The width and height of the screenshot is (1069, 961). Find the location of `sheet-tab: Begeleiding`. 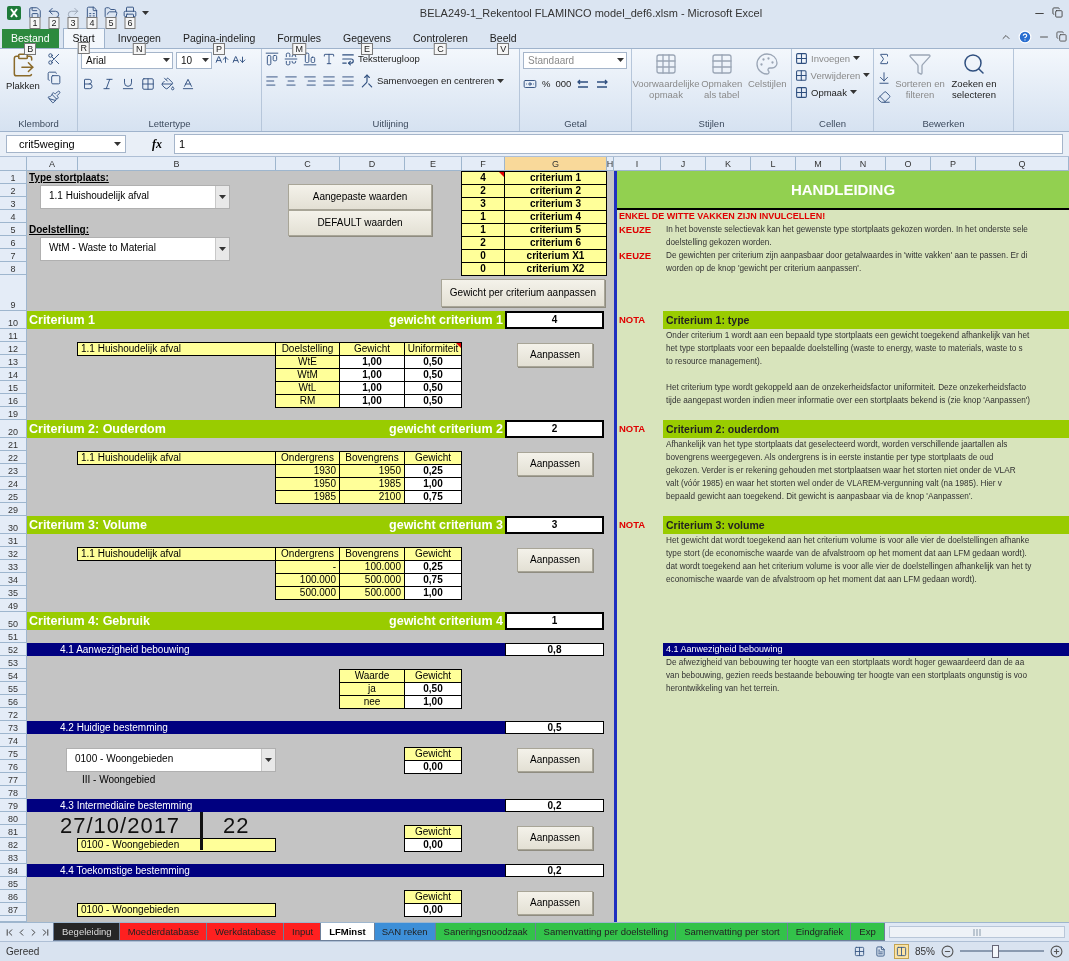

sheet-tab: Begeleiding is located at coordinates (87, 932).